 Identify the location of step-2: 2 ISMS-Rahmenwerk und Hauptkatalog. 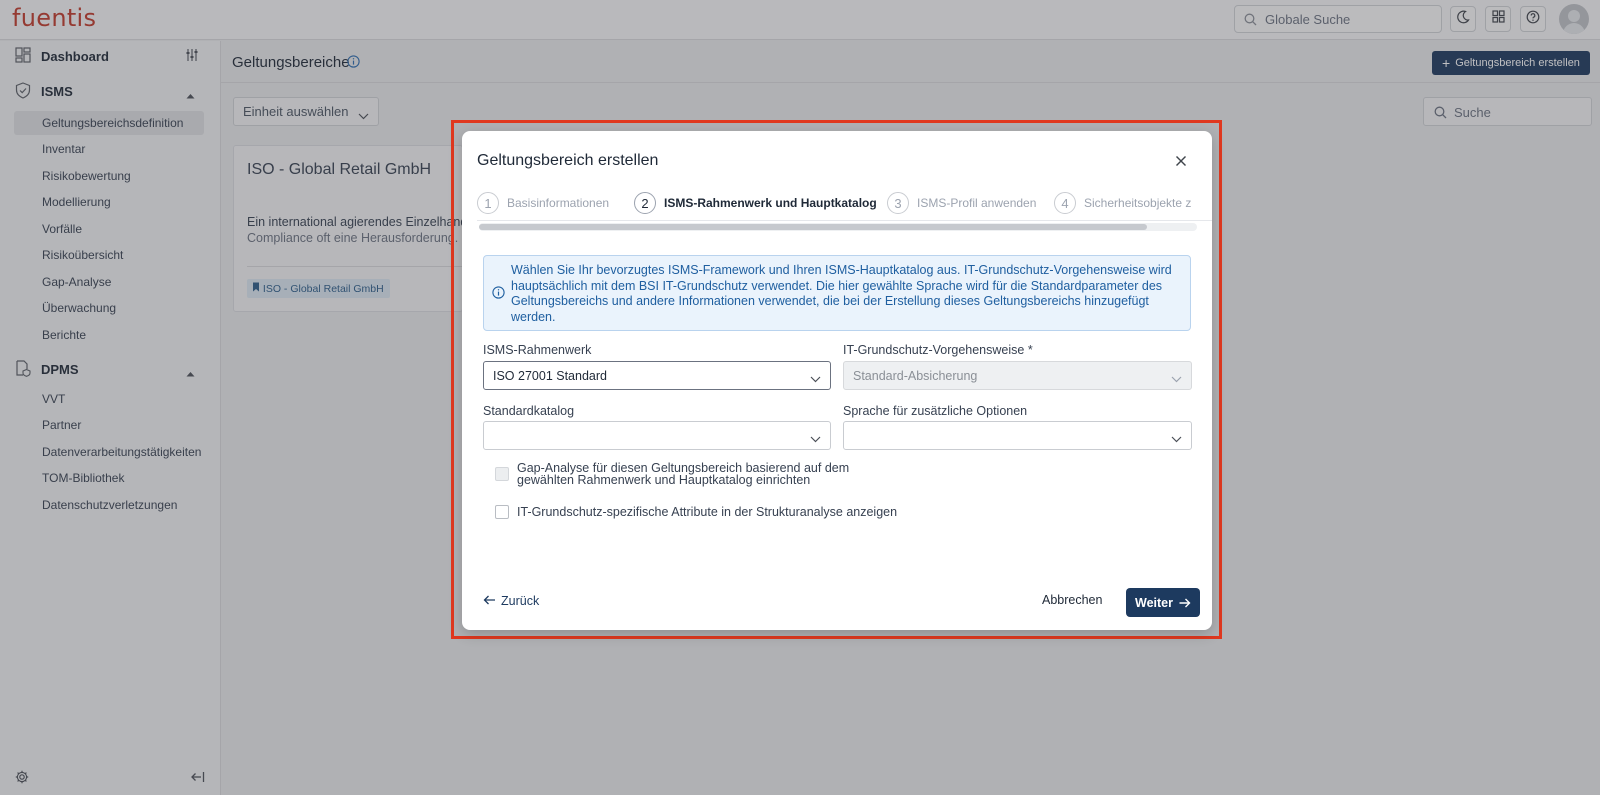
(755, 203).